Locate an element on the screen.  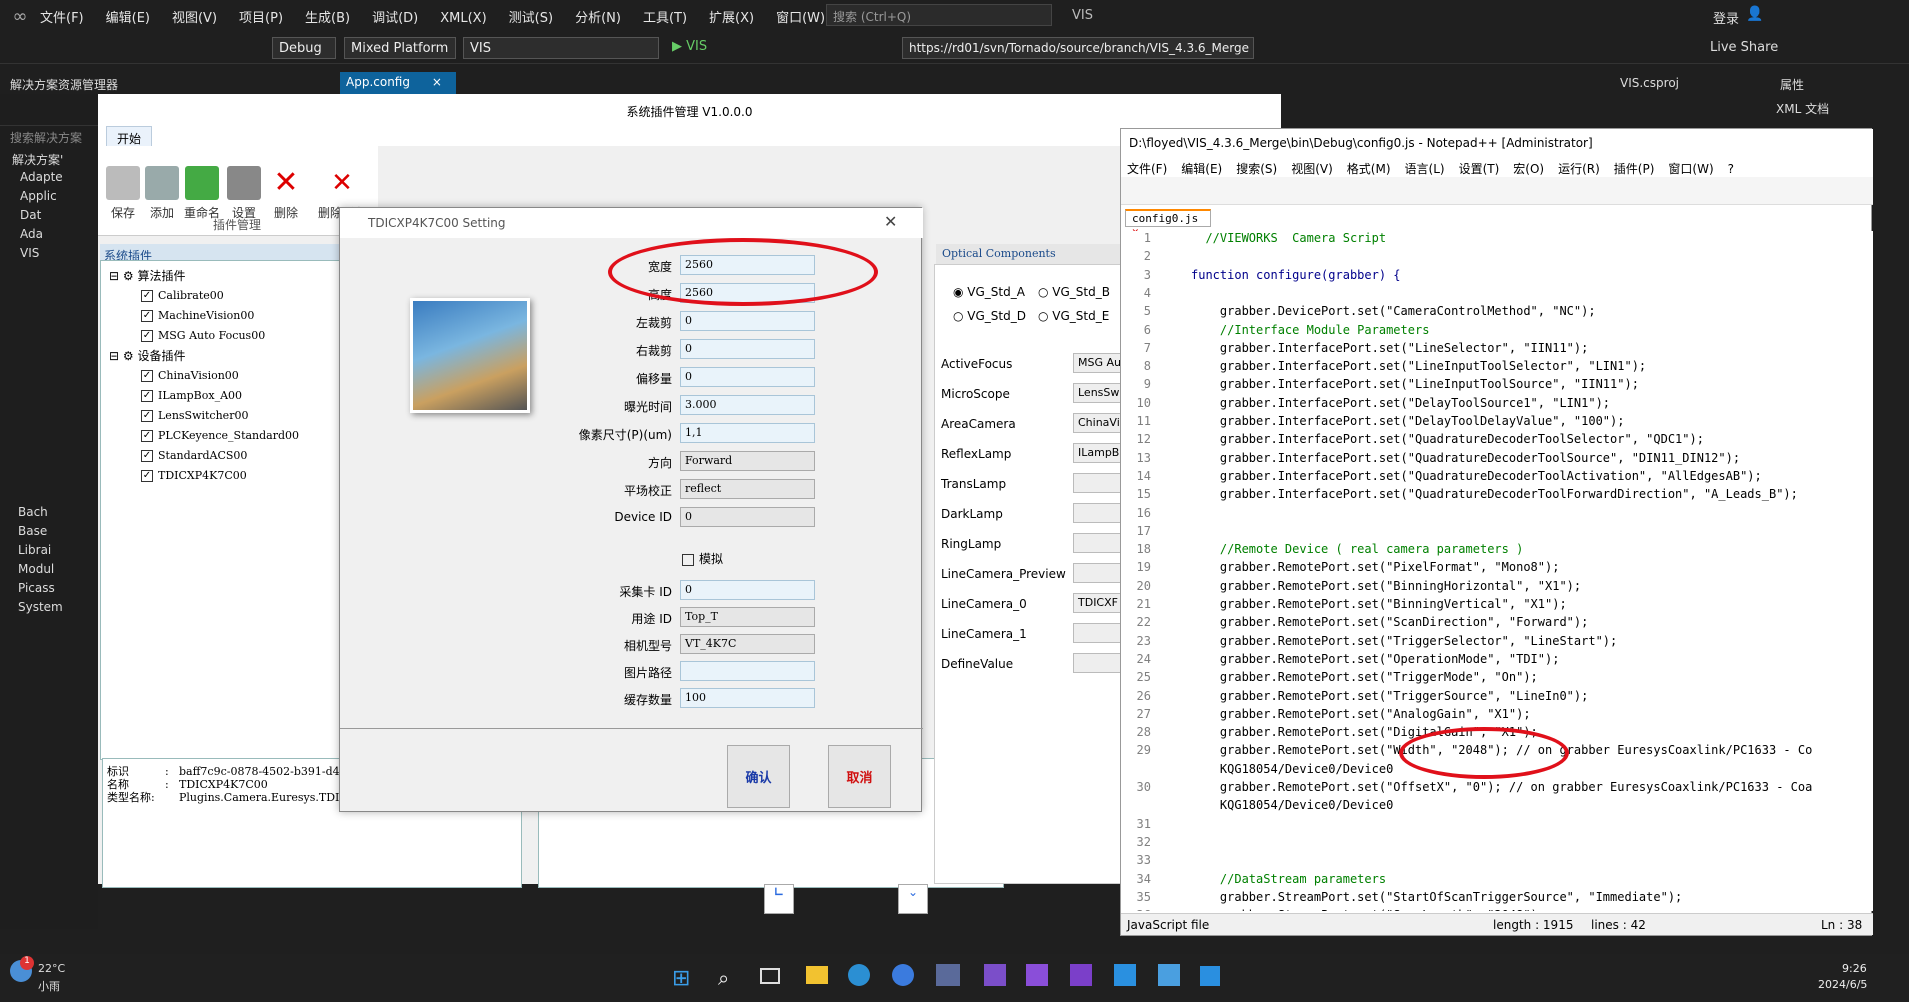
radio-vg-e: ○ VG_Std_E is located at coordinates (1073, 316).